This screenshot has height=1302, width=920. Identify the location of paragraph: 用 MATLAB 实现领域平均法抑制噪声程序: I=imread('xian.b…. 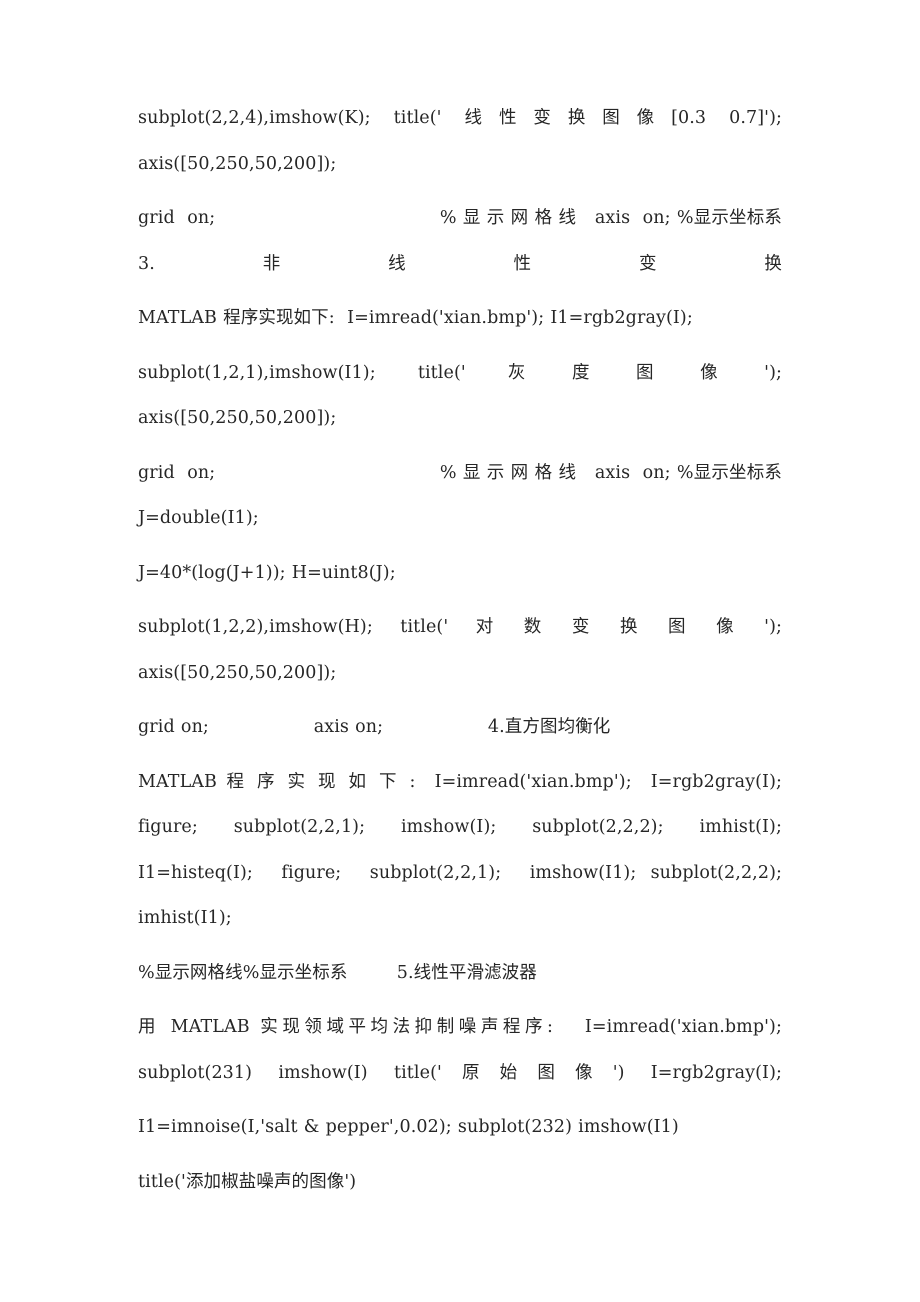
(463, 1050).